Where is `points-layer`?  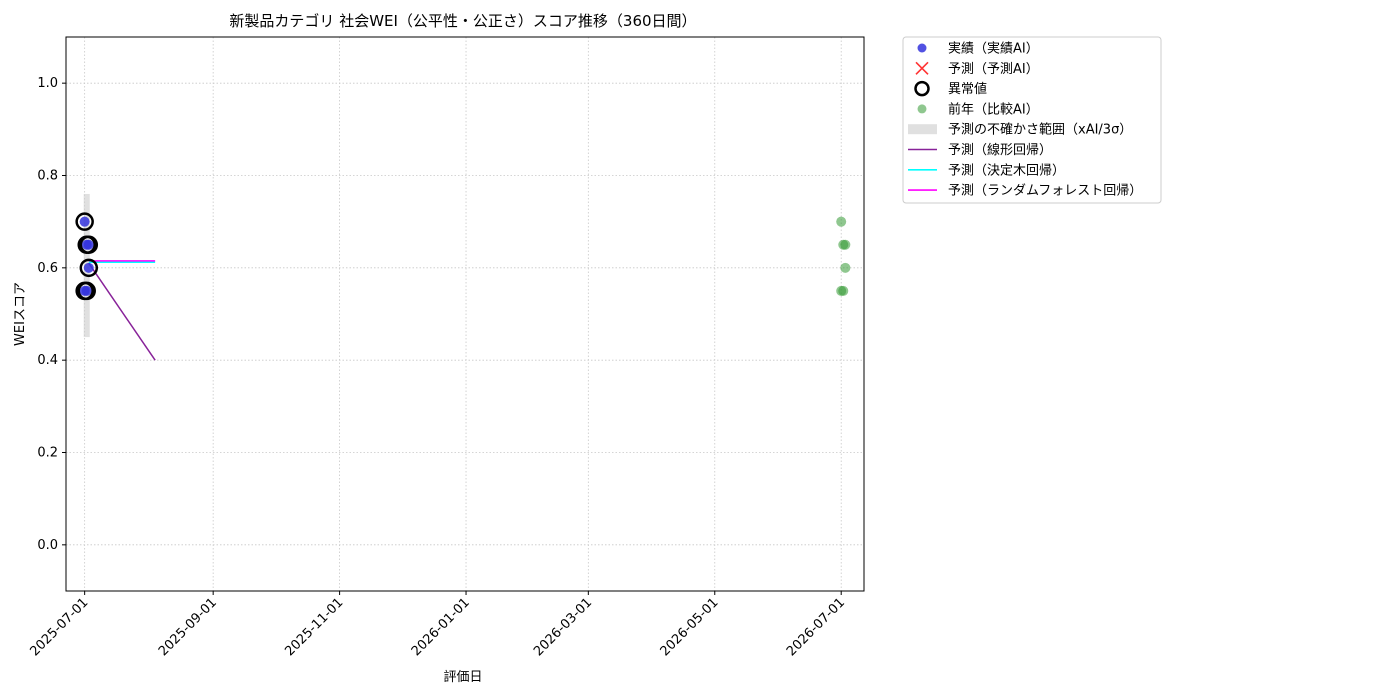 points-layer is located at coordinates (463, 256).